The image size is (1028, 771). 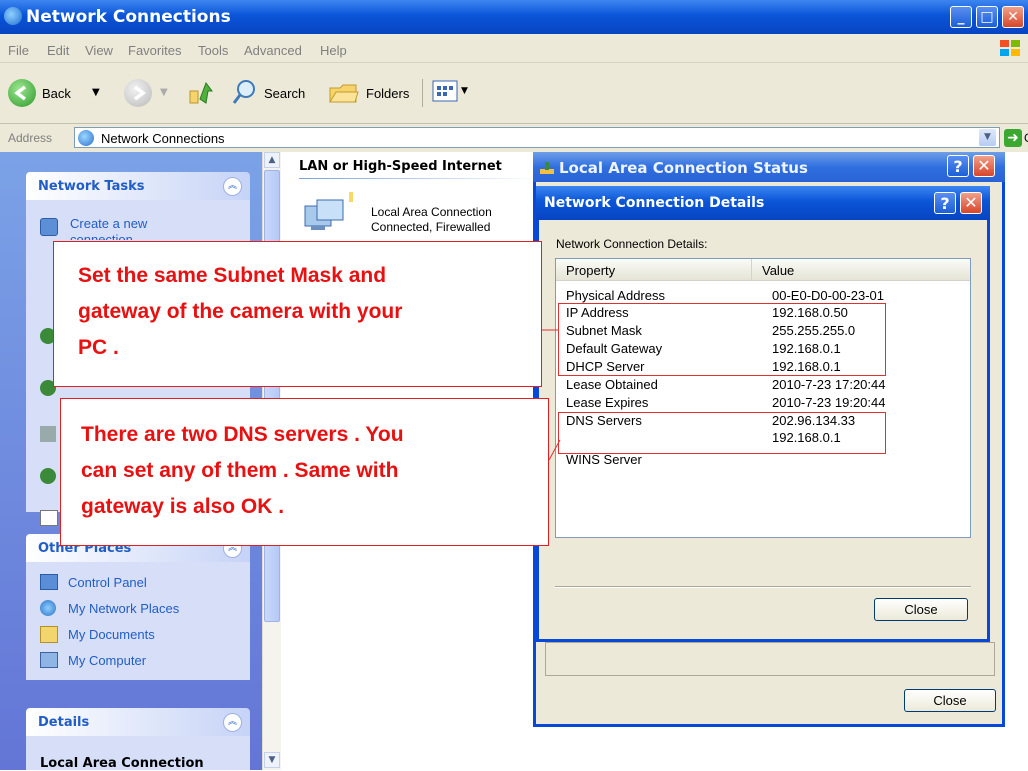 I want to click on my-computer-icon, so click(x=49, y=660).